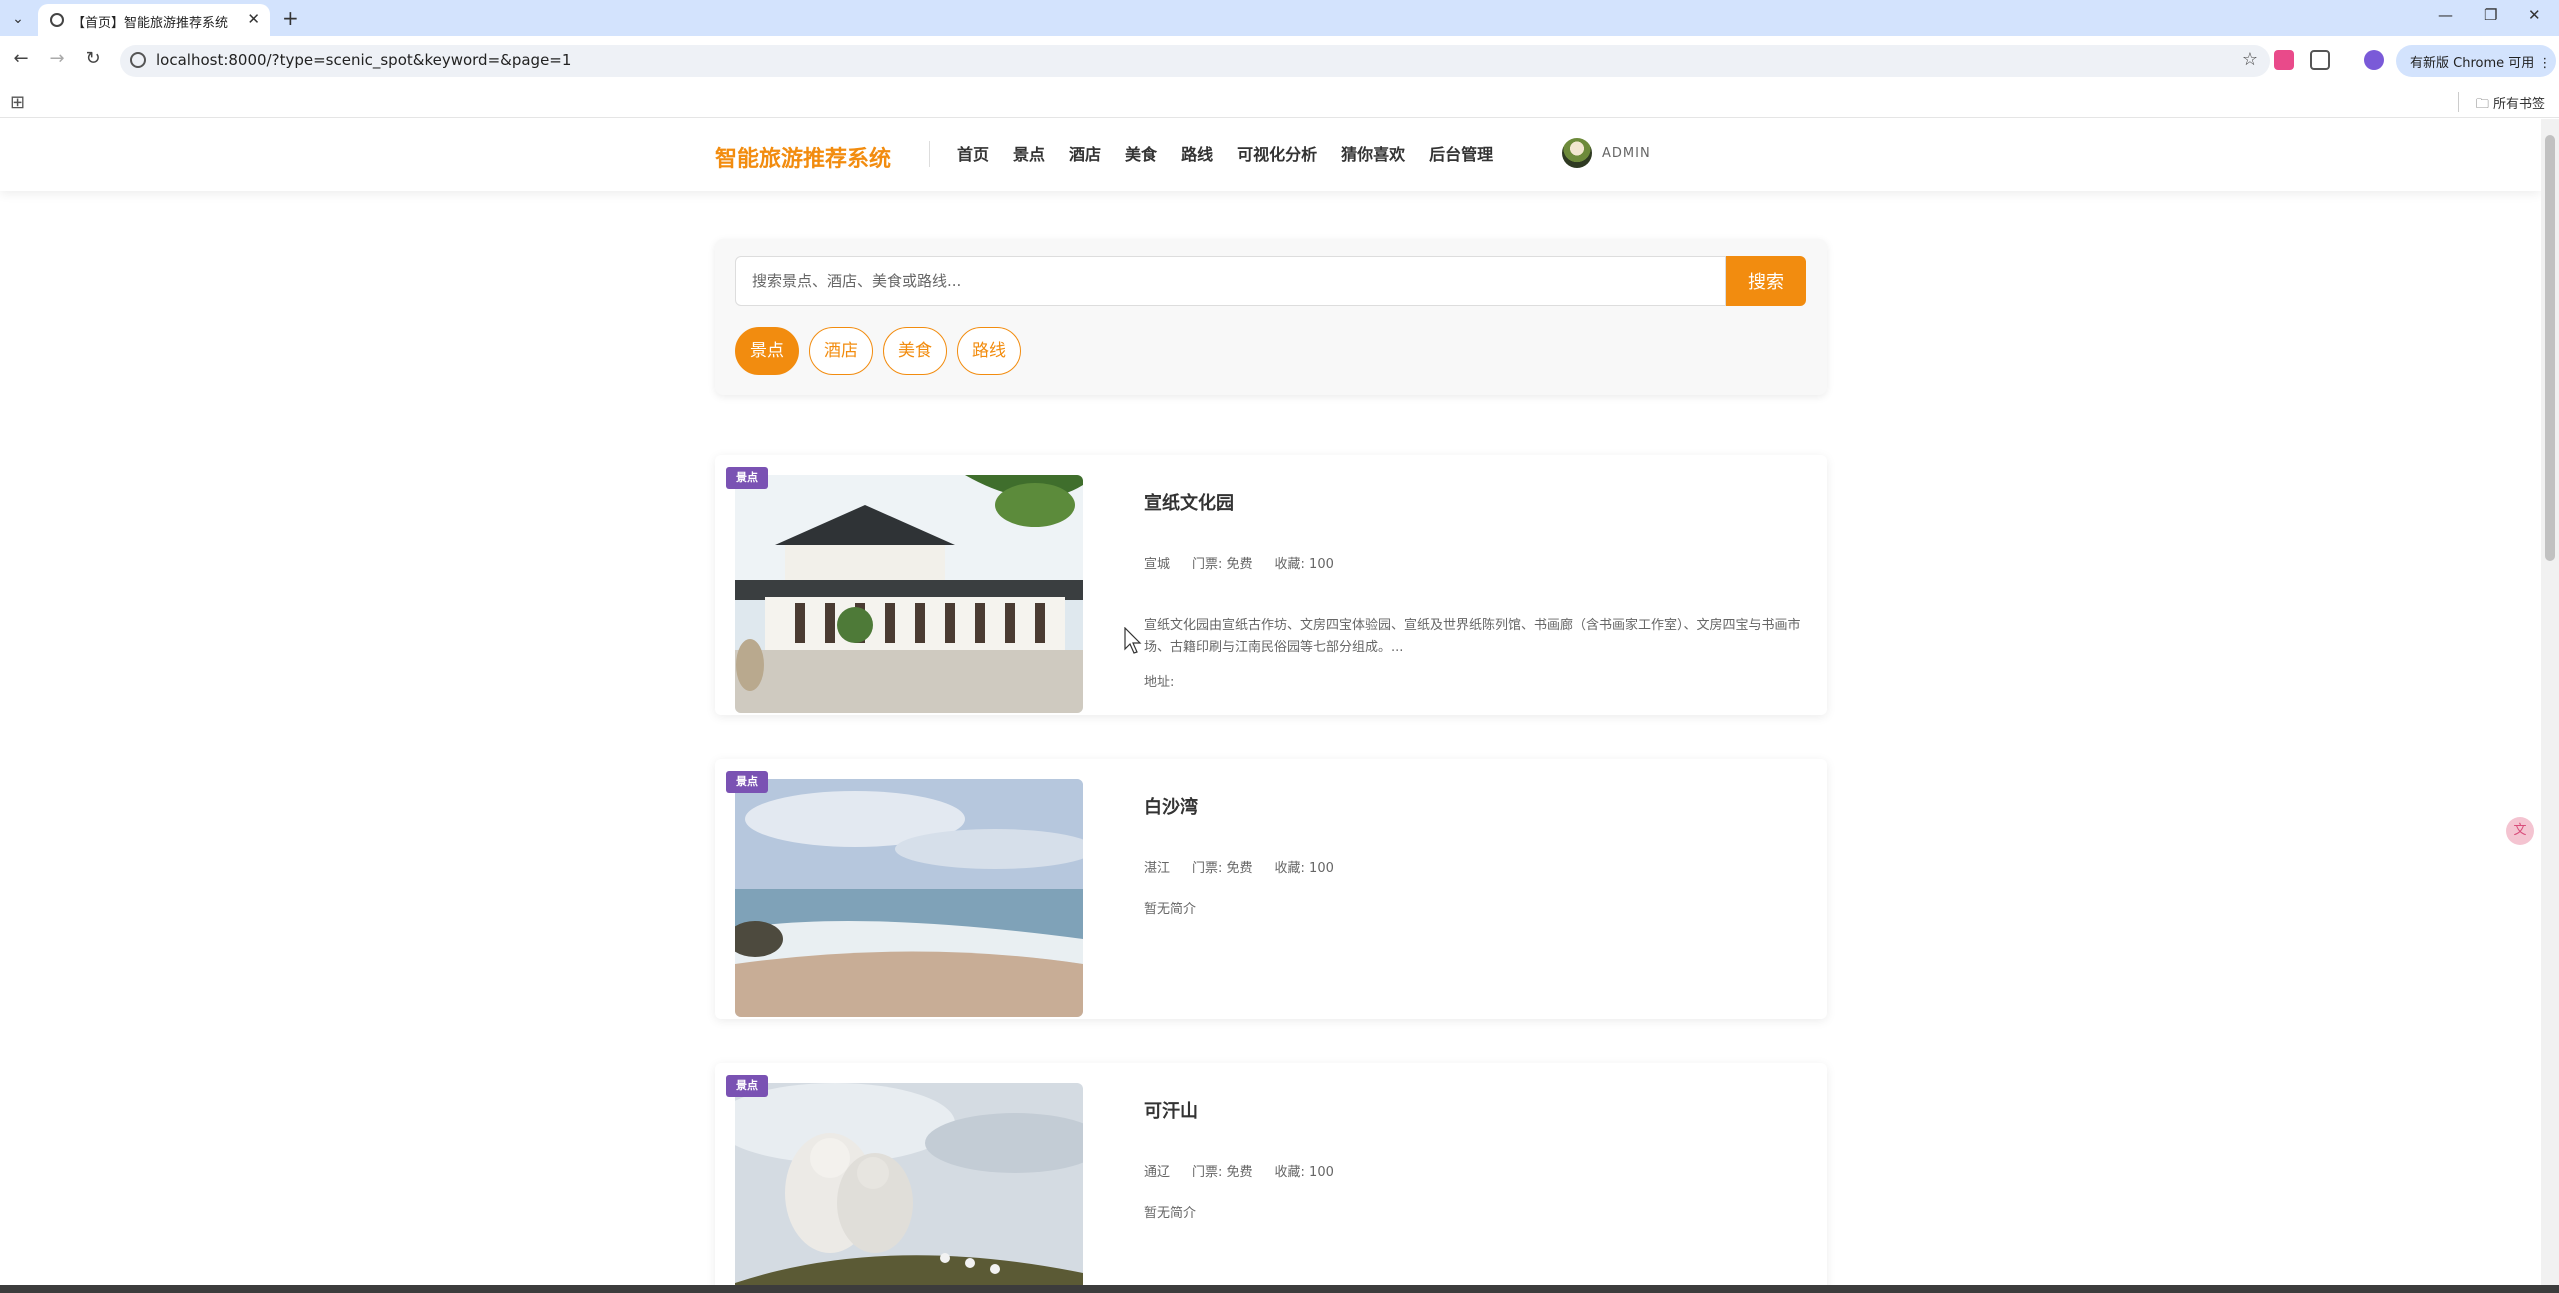  I want to click on filter-food: 美食, so click(915, 351).